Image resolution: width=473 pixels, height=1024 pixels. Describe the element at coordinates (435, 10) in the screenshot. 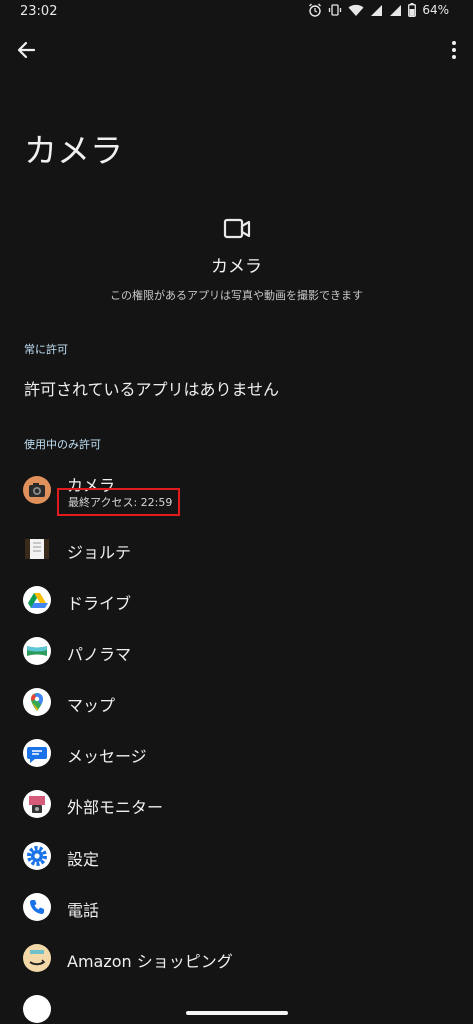

I see `battery-percent: 64%` at that location.